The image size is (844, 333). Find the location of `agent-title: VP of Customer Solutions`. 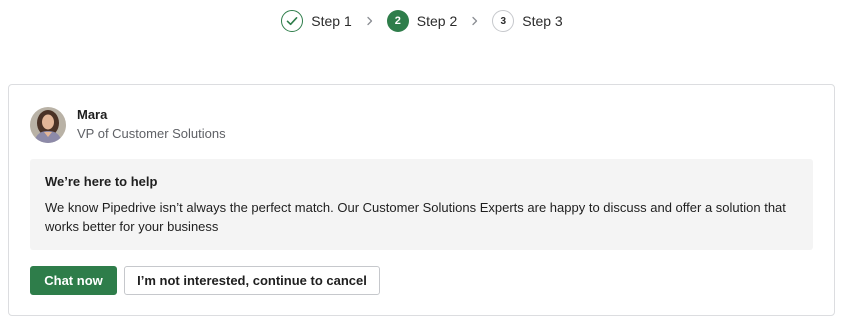

agent-title: VP of Customer Solutions is located at coordinates (151, 133).